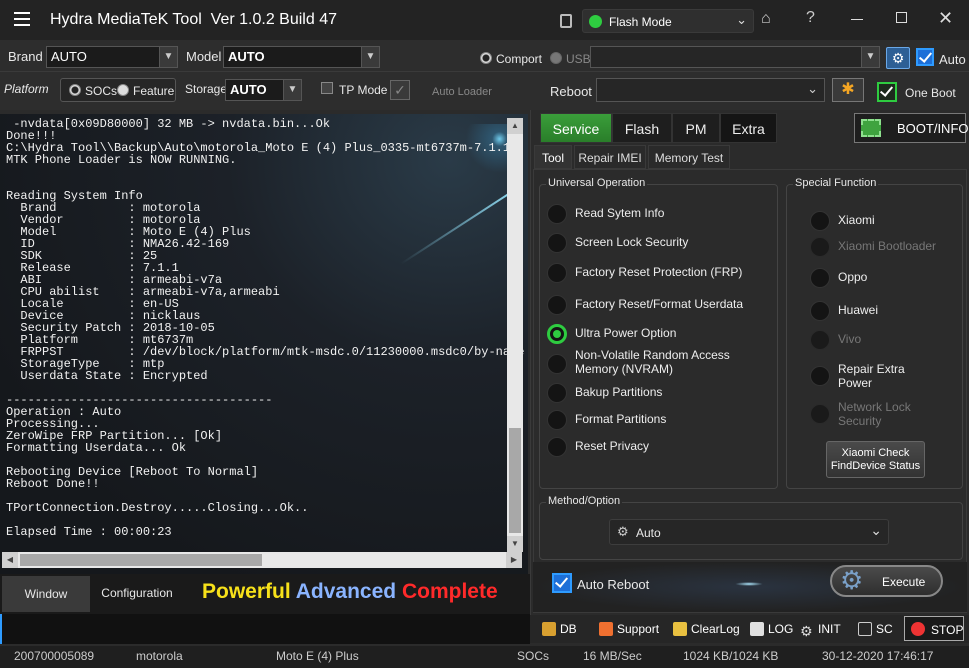  What do you see at coordinates (317, 656) in the screenshot?
I see `status-model: Moto E (4) Plus` at bounding box center [317, 656].